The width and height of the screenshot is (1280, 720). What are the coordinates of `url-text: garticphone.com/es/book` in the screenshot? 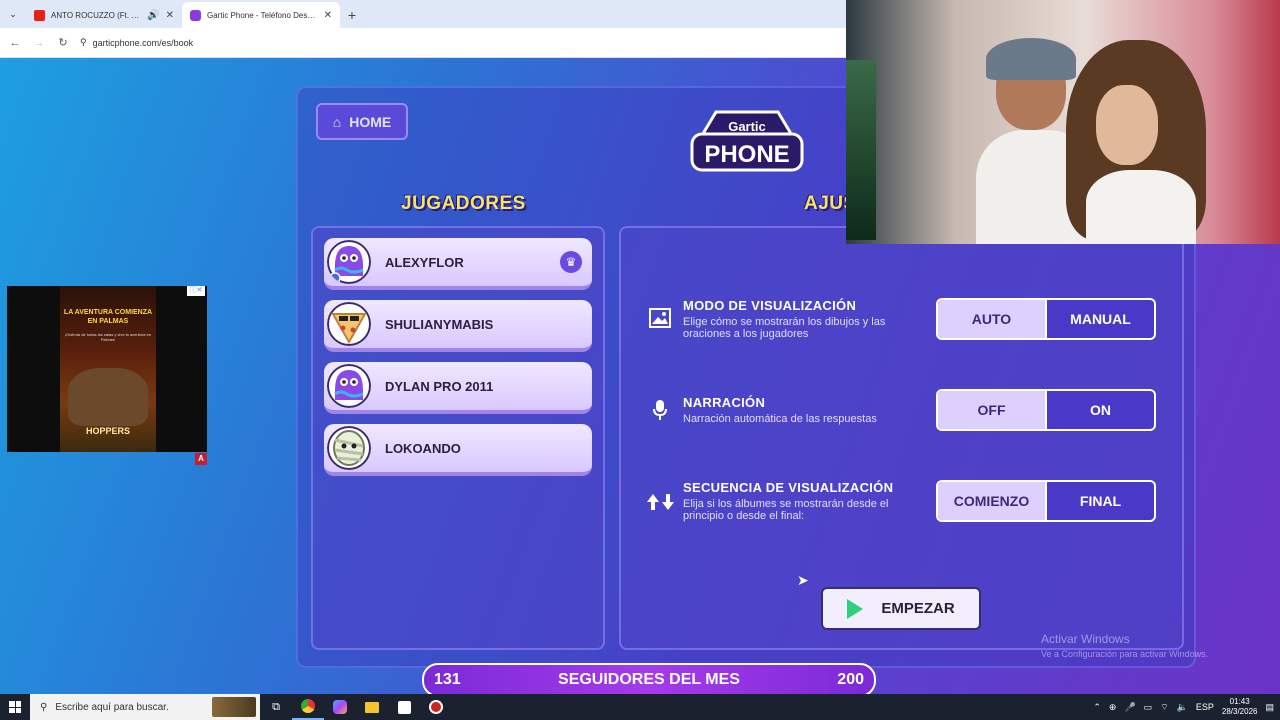 It's located at (143, 42).